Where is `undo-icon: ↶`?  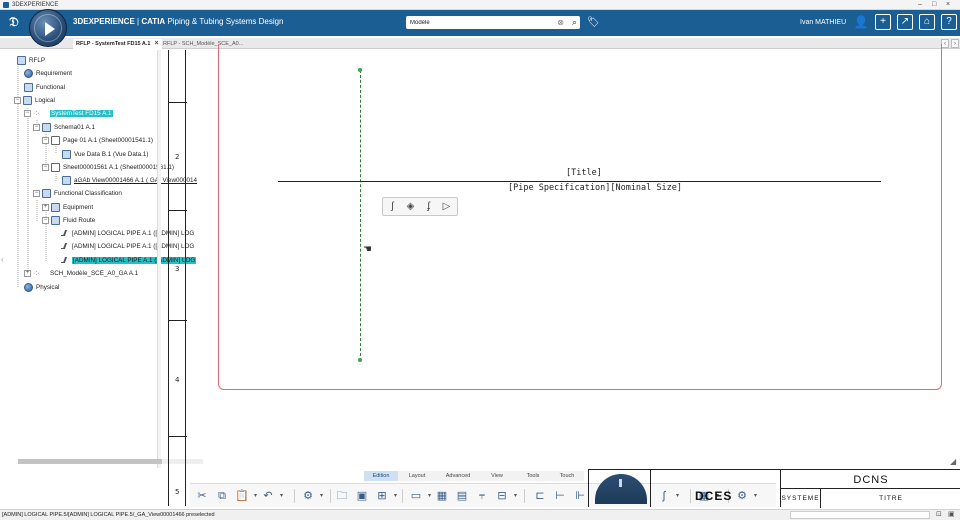 undo-icon: ↶ is located at coordinates (271, 496).